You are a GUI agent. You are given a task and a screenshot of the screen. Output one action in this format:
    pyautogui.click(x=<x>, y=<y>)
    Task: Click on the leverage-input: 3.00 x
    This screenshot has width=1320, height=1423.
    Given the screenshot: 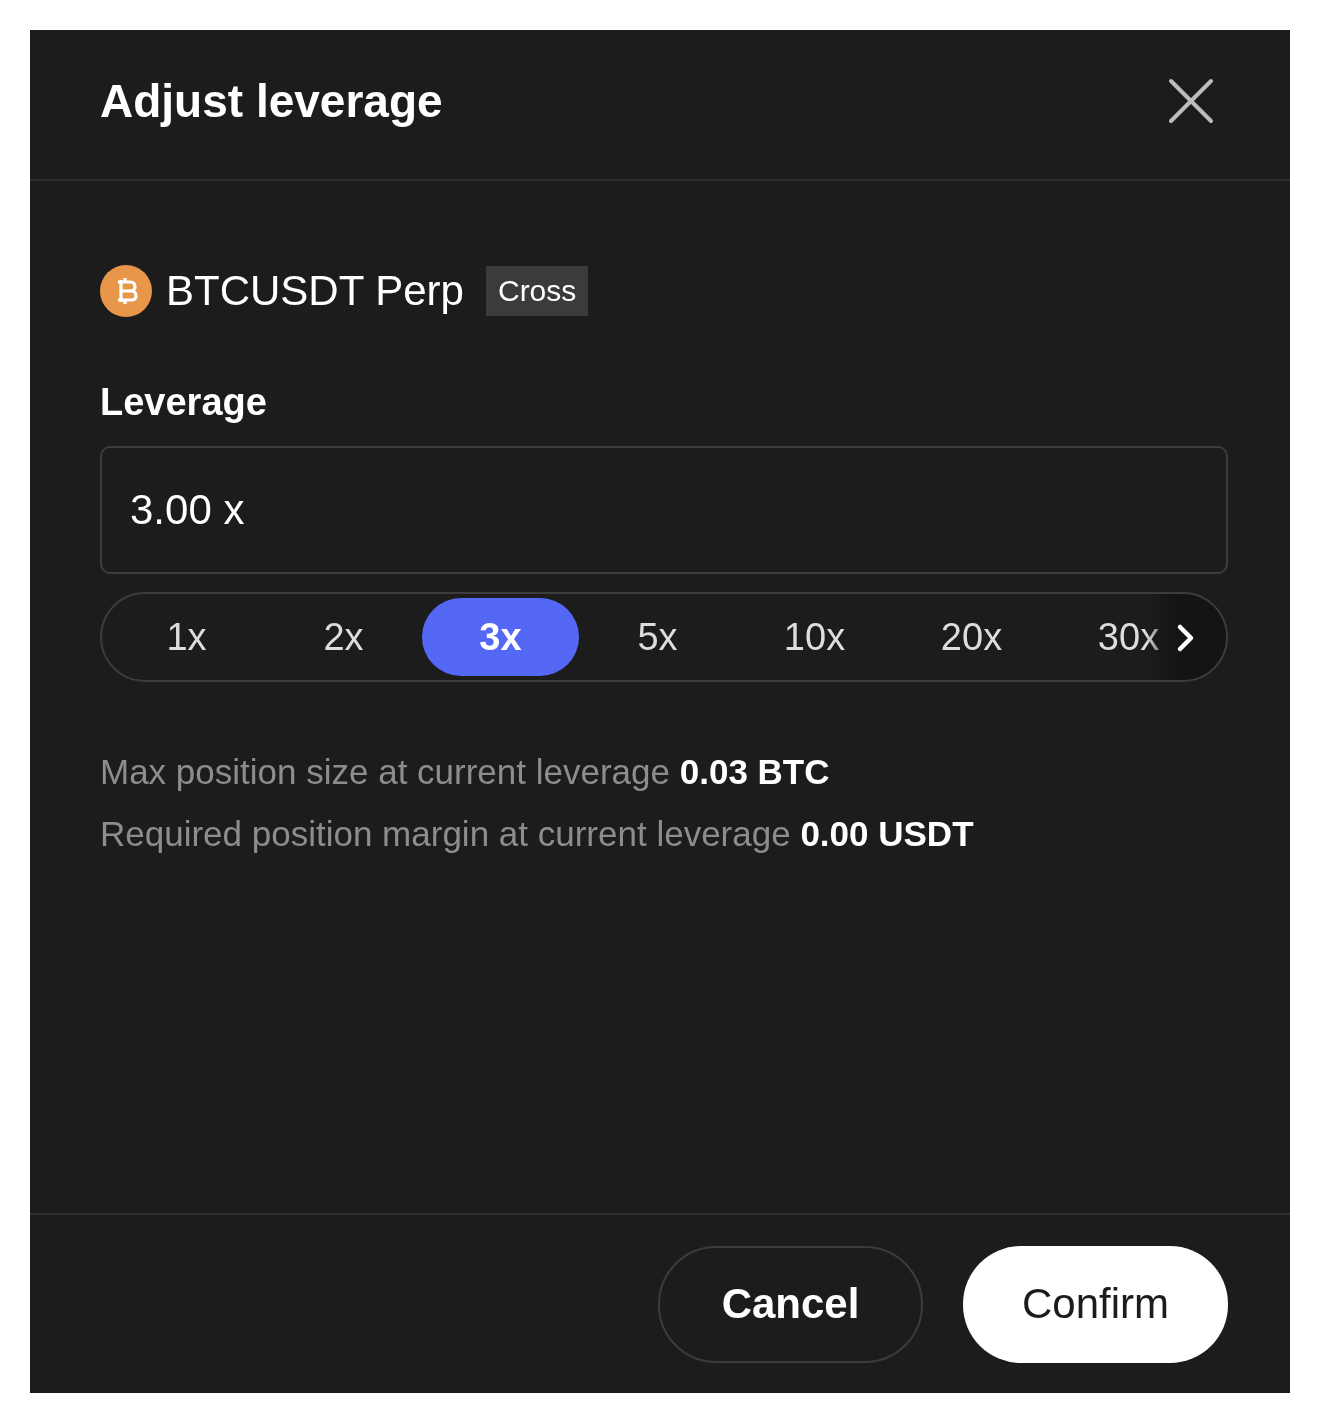 What is the action you would take?
    pyautogui.click(x=664, y=510)
    